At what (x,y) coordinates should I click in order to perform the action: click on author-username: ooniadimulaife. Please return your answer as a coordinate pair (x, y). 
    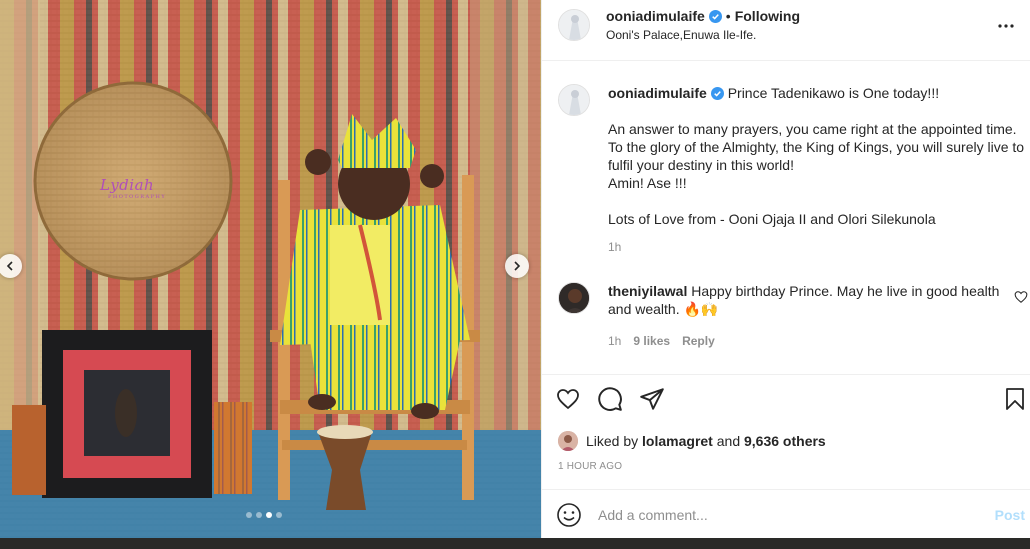
    Looking at the image, I should click on (655, 16).